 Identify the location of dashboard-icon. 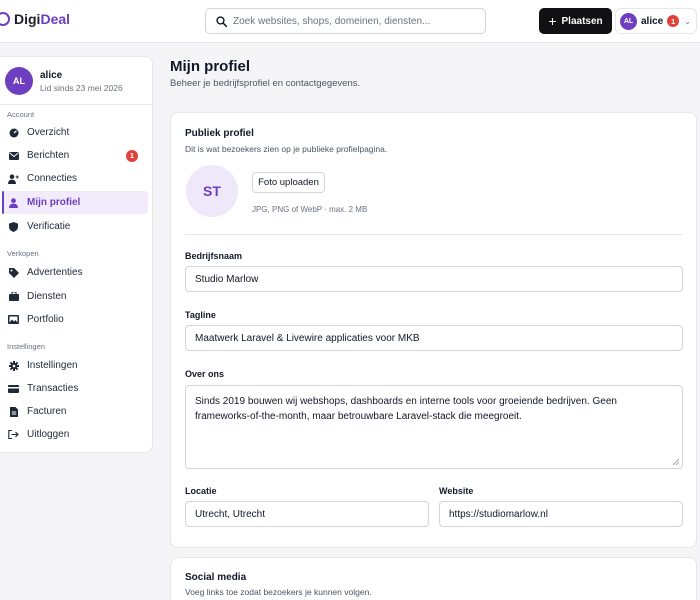
(13, 133).